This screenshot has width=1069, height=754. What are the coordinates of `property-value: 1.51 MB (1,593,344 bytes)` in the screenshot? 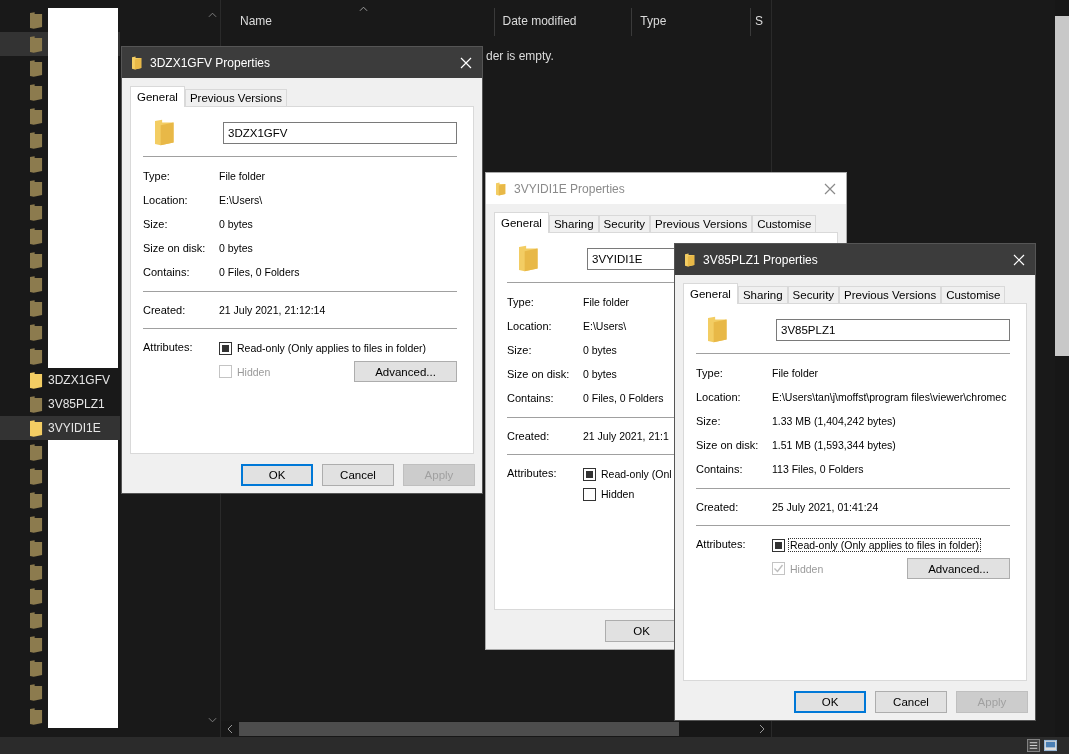 It's located at (834, 445).